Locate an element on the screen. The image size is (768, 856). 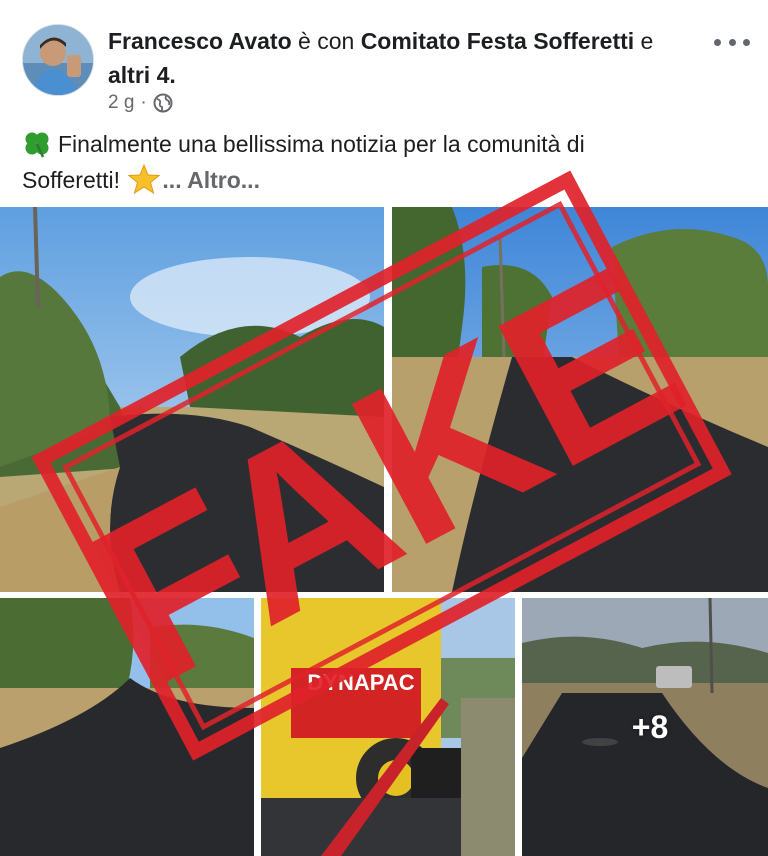
photo-paver-machine: DYNAPAC is located at coordinates (388, 727).